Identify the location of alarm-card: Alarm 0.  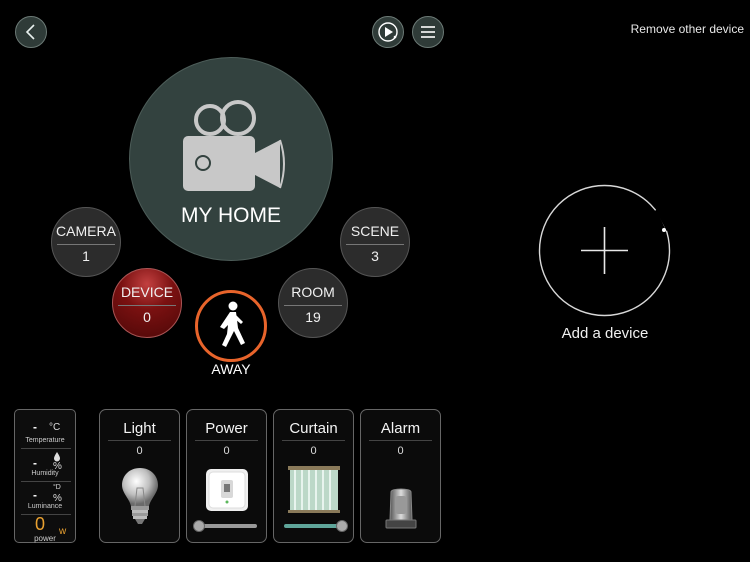
(400, 476).